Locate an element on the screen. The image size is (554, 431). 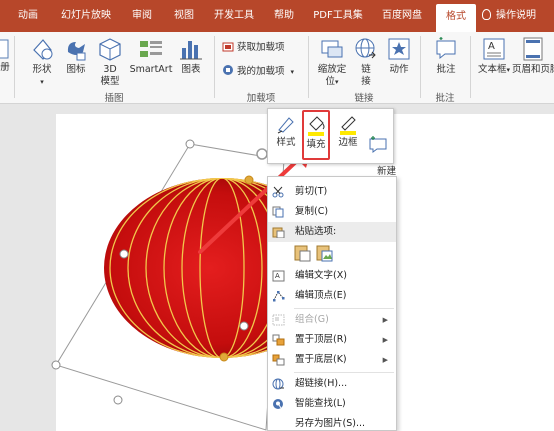
svg-text: A is located at coordinates (277, 276).